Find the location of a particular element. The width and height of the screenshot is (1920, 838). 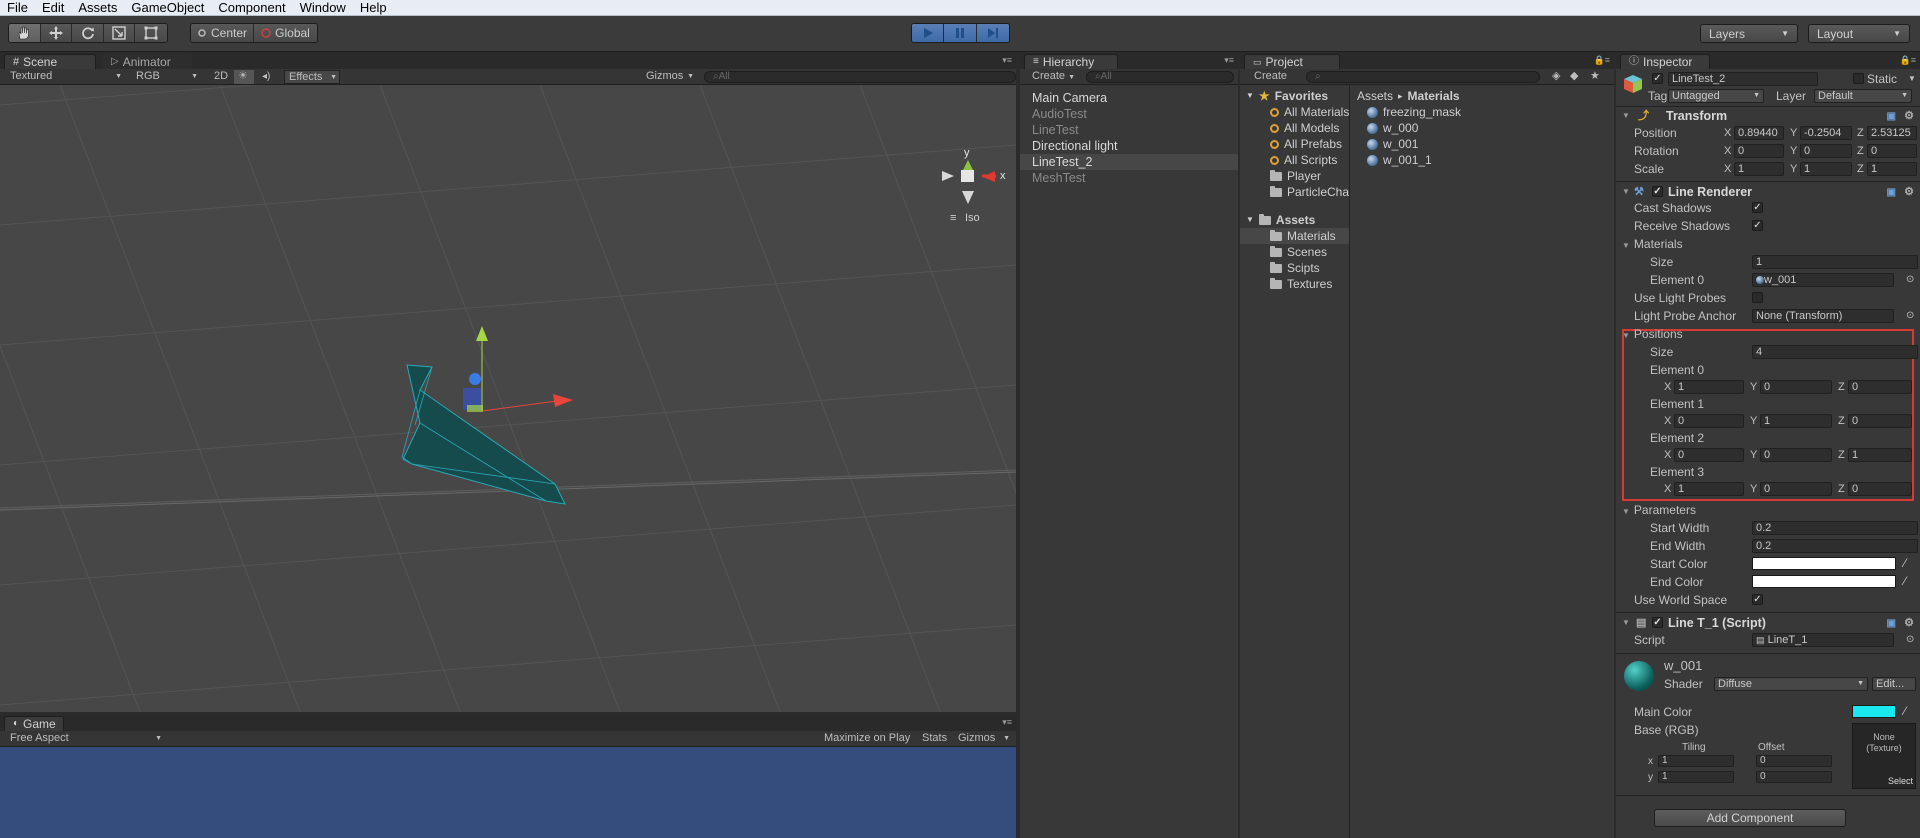

projection-label: Iso is located at coordinates (972, 218).